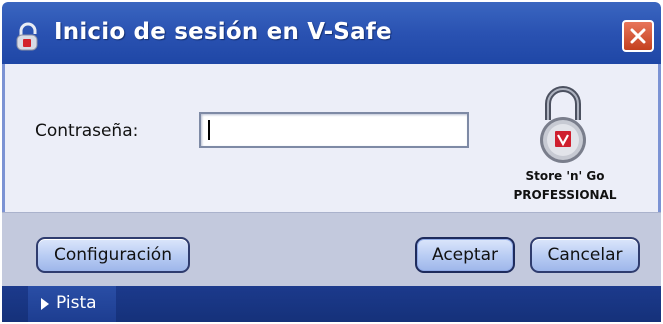  I want to click on close-icon, so click(638, 36).